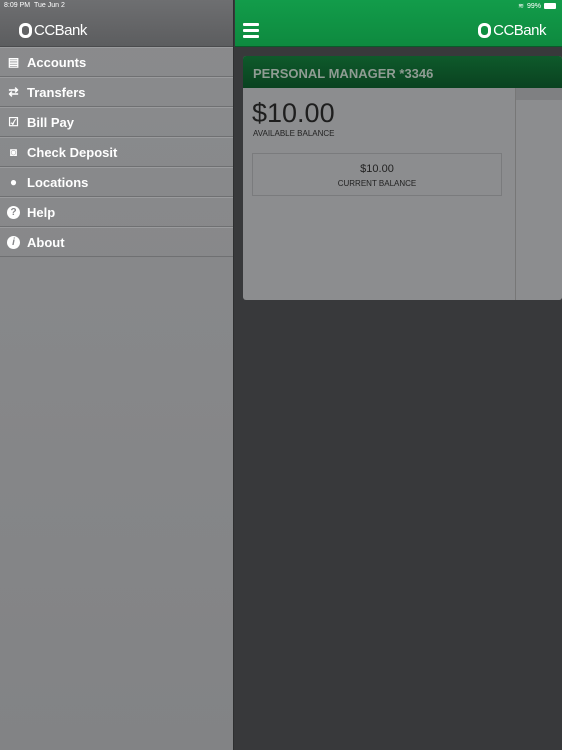 The height and width of the screenshot is (750, 562). What do you see at coordinates (116, 182) in the screenshot?
I see `sidebar-item-locations: ● Locations` at bounding box center [116, 182].